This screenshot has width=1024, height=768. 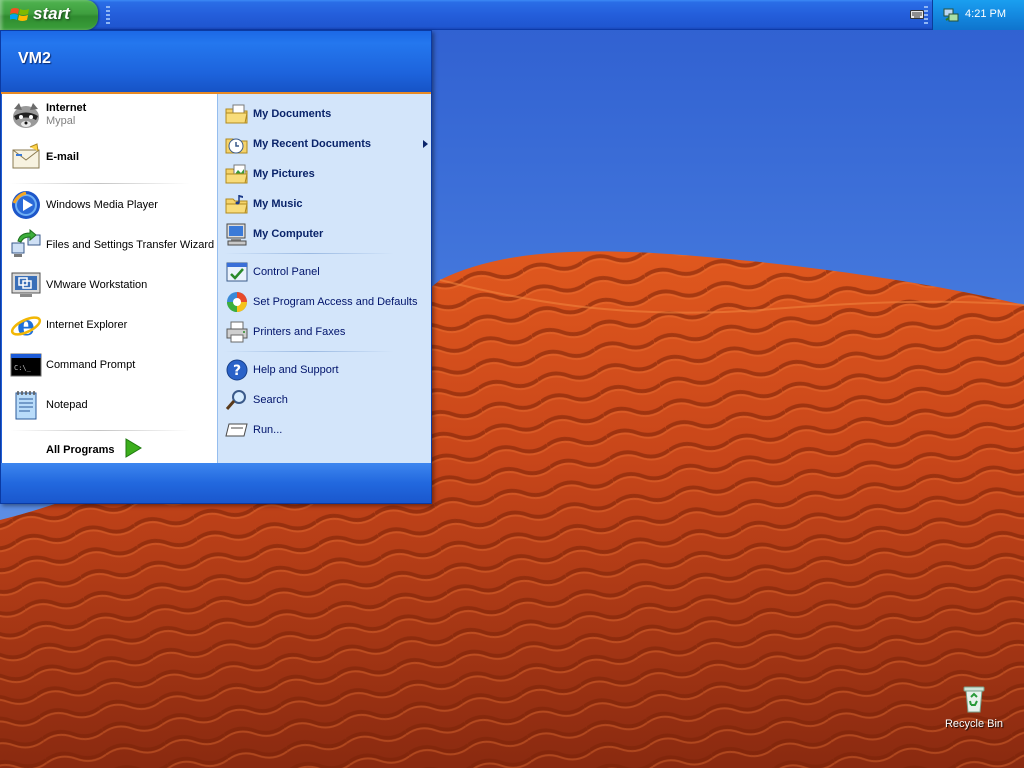 What do you see at coordinates (284, 173) in the screenshot?
I see `place-label: My Pictures` at bounding box center [284, 173].